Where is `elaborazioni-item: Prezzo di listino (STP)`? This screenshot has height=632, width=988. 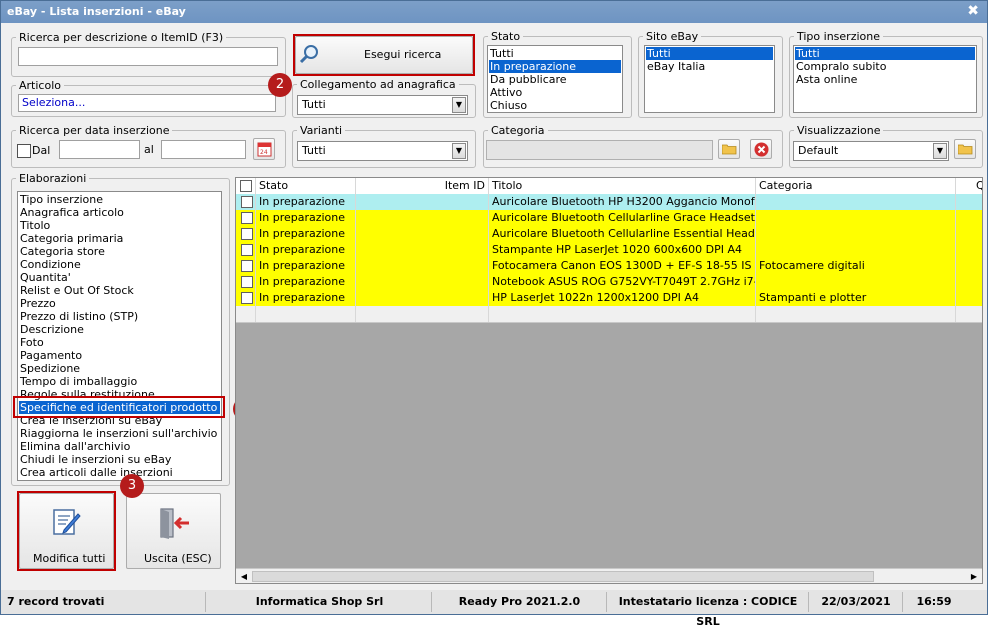
elaborazioni-item: Prezzo di listino (STP) is located at coordinates (119, 316).